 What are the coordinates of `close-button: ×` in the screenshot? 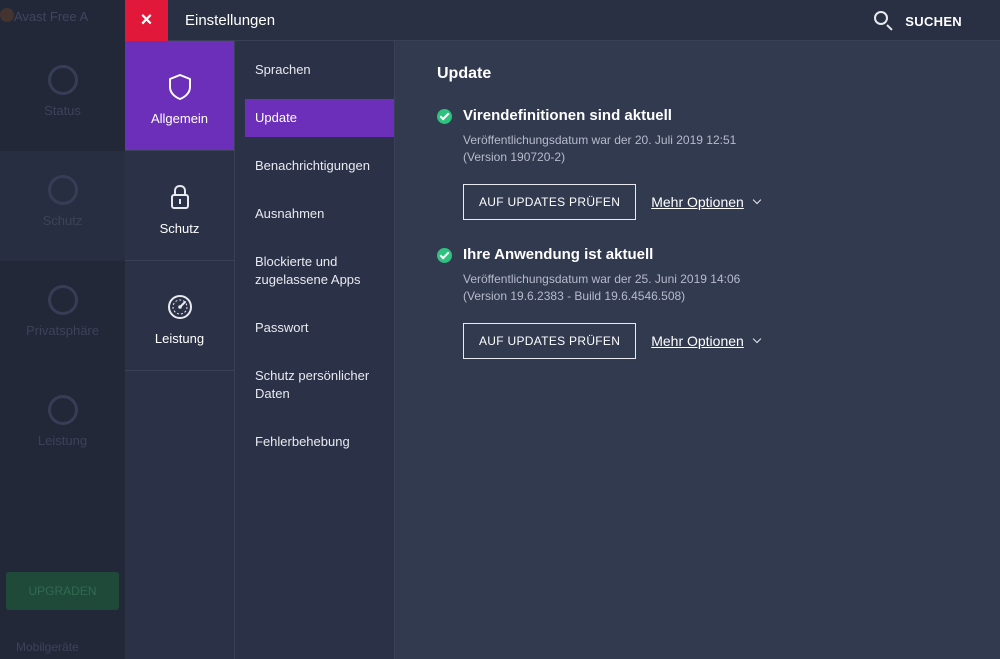 It's located at (146, 20).